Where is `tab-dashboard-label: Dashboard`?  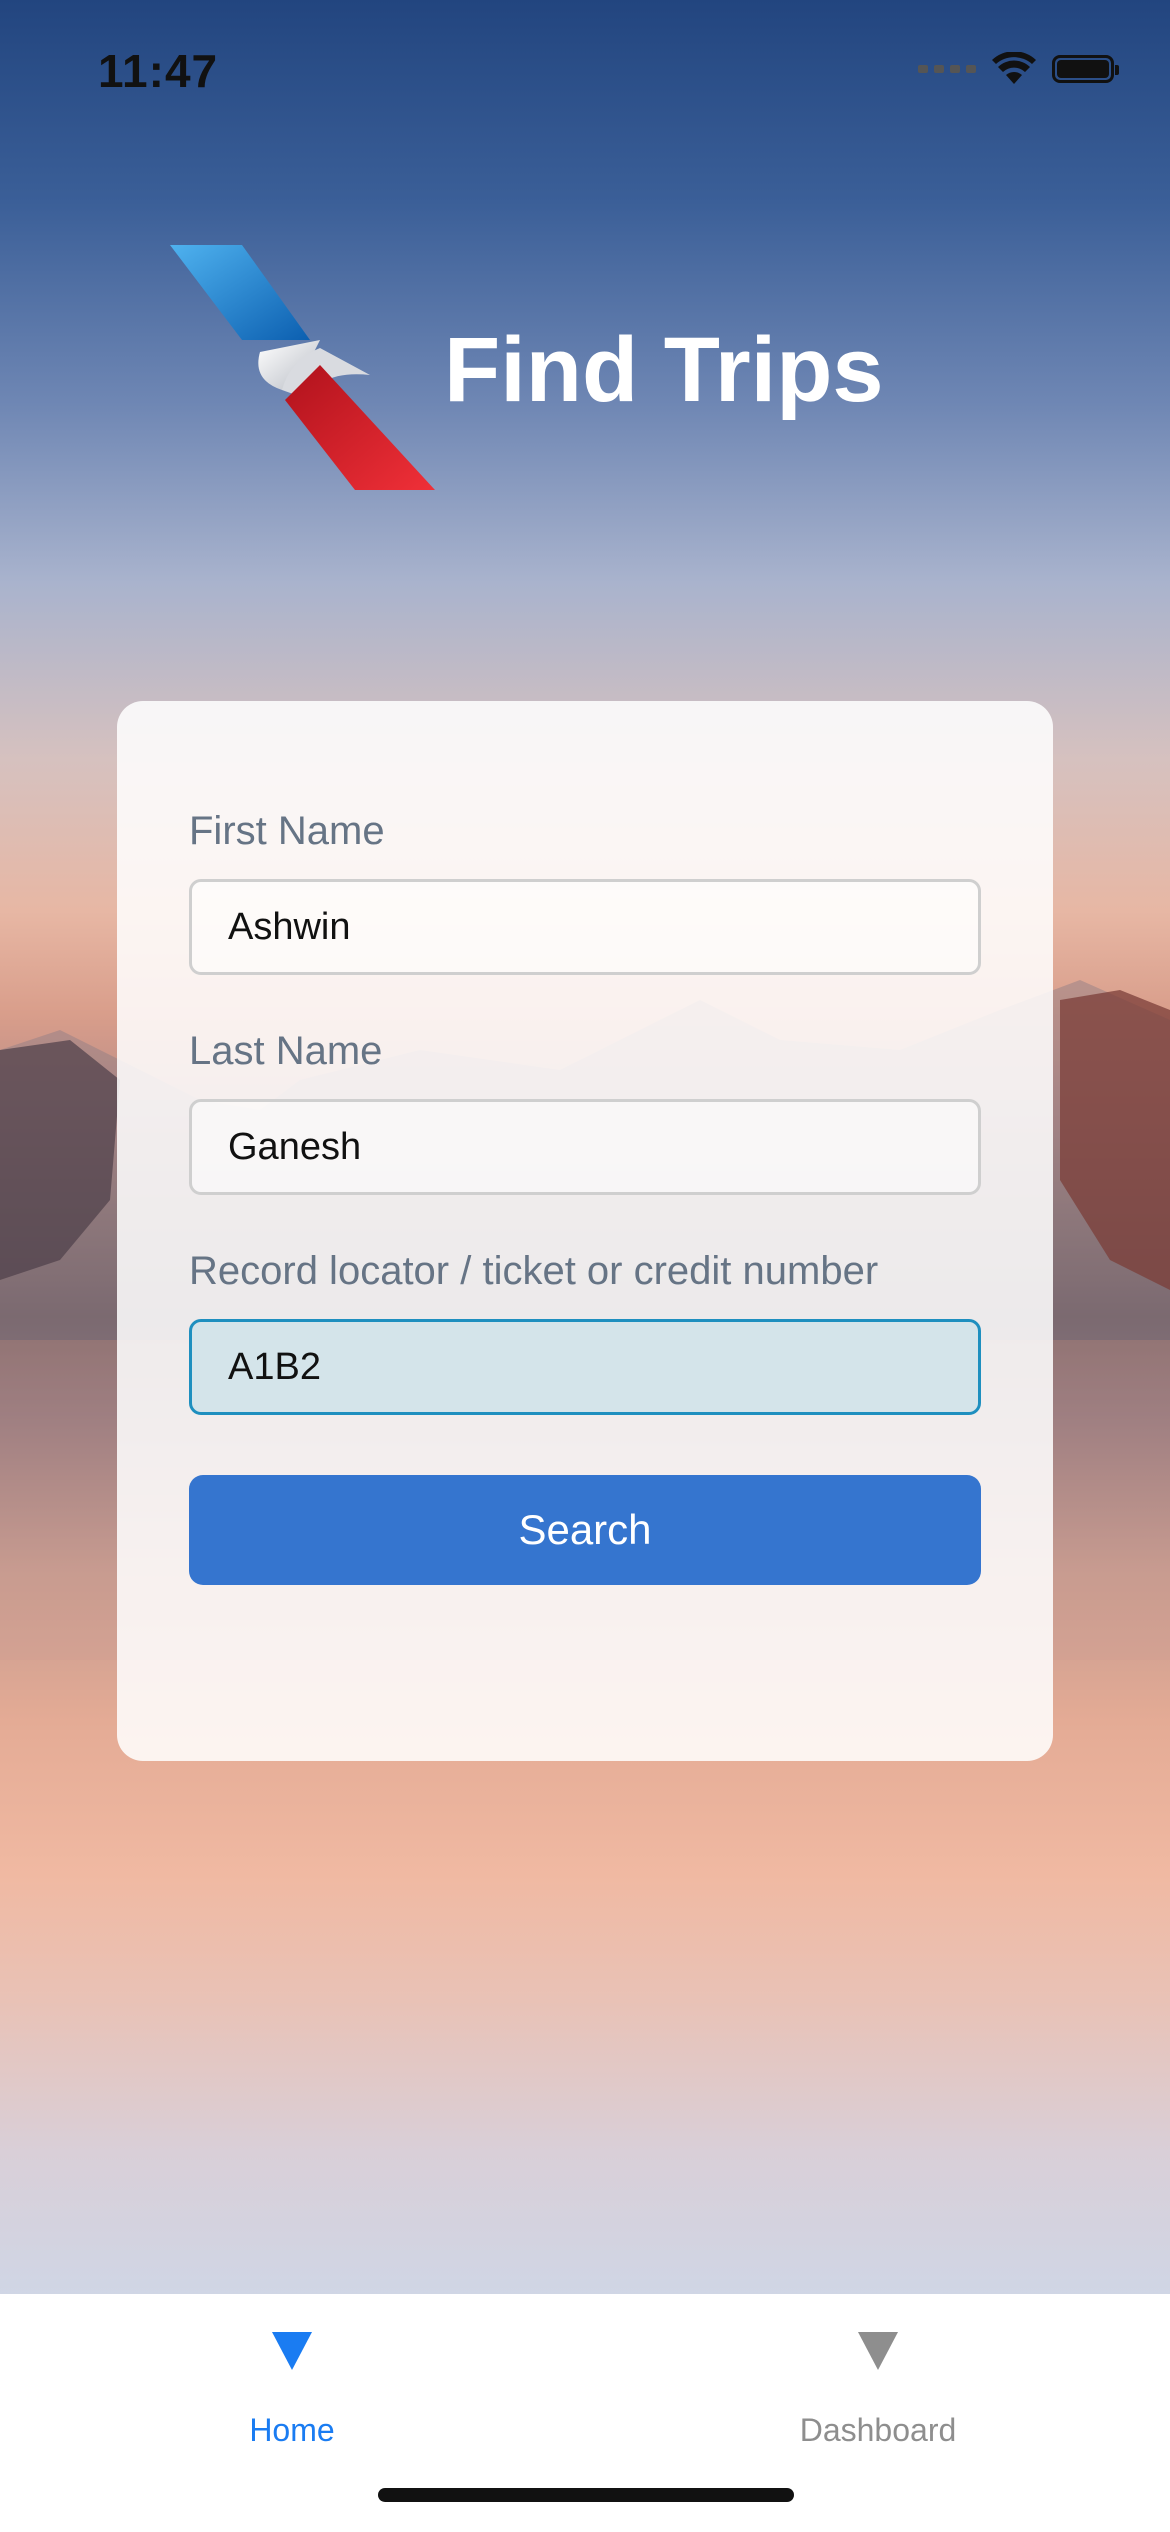 tab-dashboard-label: Dashboard is located at coordinates (878, 2430).